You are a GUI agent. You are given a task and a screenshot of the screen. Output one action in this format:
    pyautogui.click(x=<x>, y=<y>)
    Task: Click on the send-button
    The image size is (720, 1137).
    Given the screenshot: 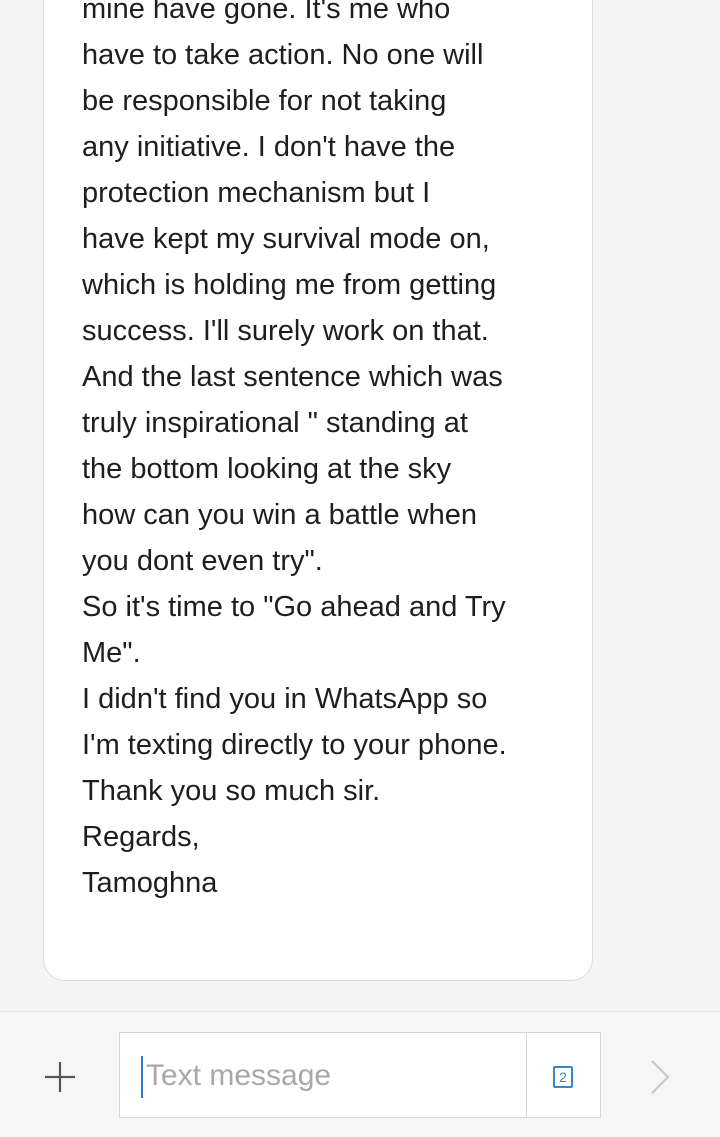 What is the action you would take?
    pyautogui.click(x=659, y=1077)
    